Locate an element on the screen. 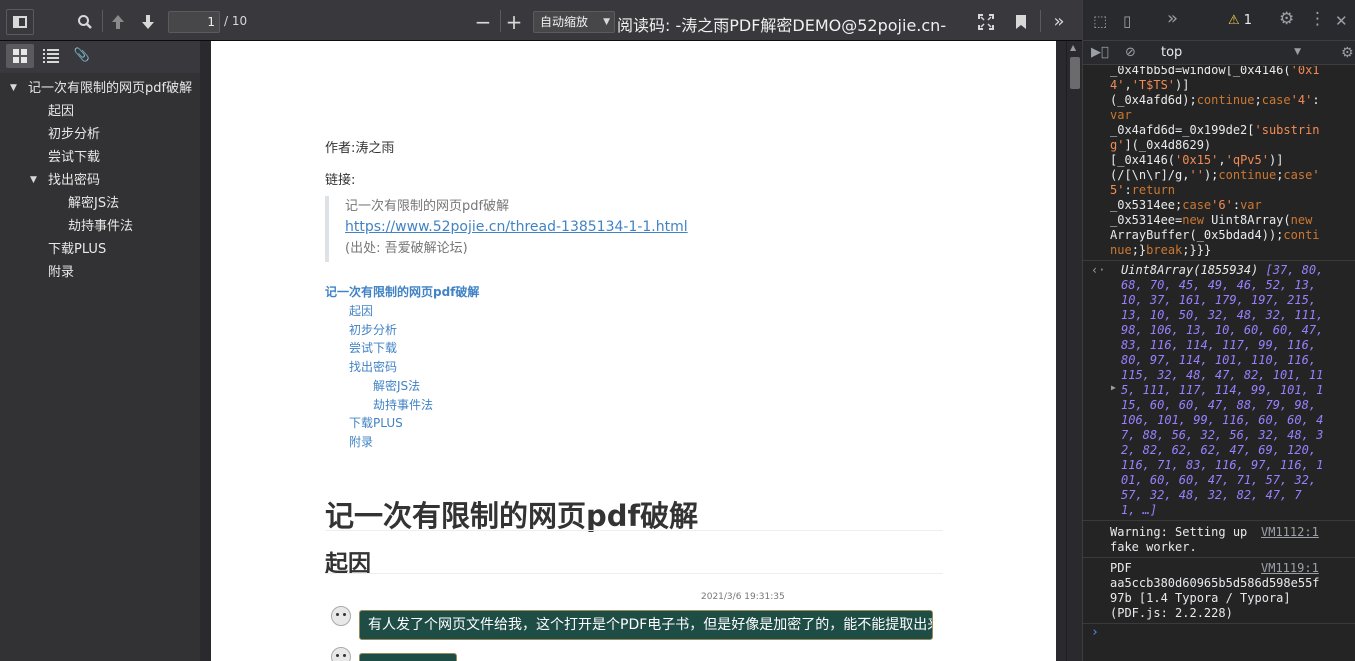 The width and height of the screenshot is (1355, 661). toc-link: 初步分析 is located at coordinates (373, 329).